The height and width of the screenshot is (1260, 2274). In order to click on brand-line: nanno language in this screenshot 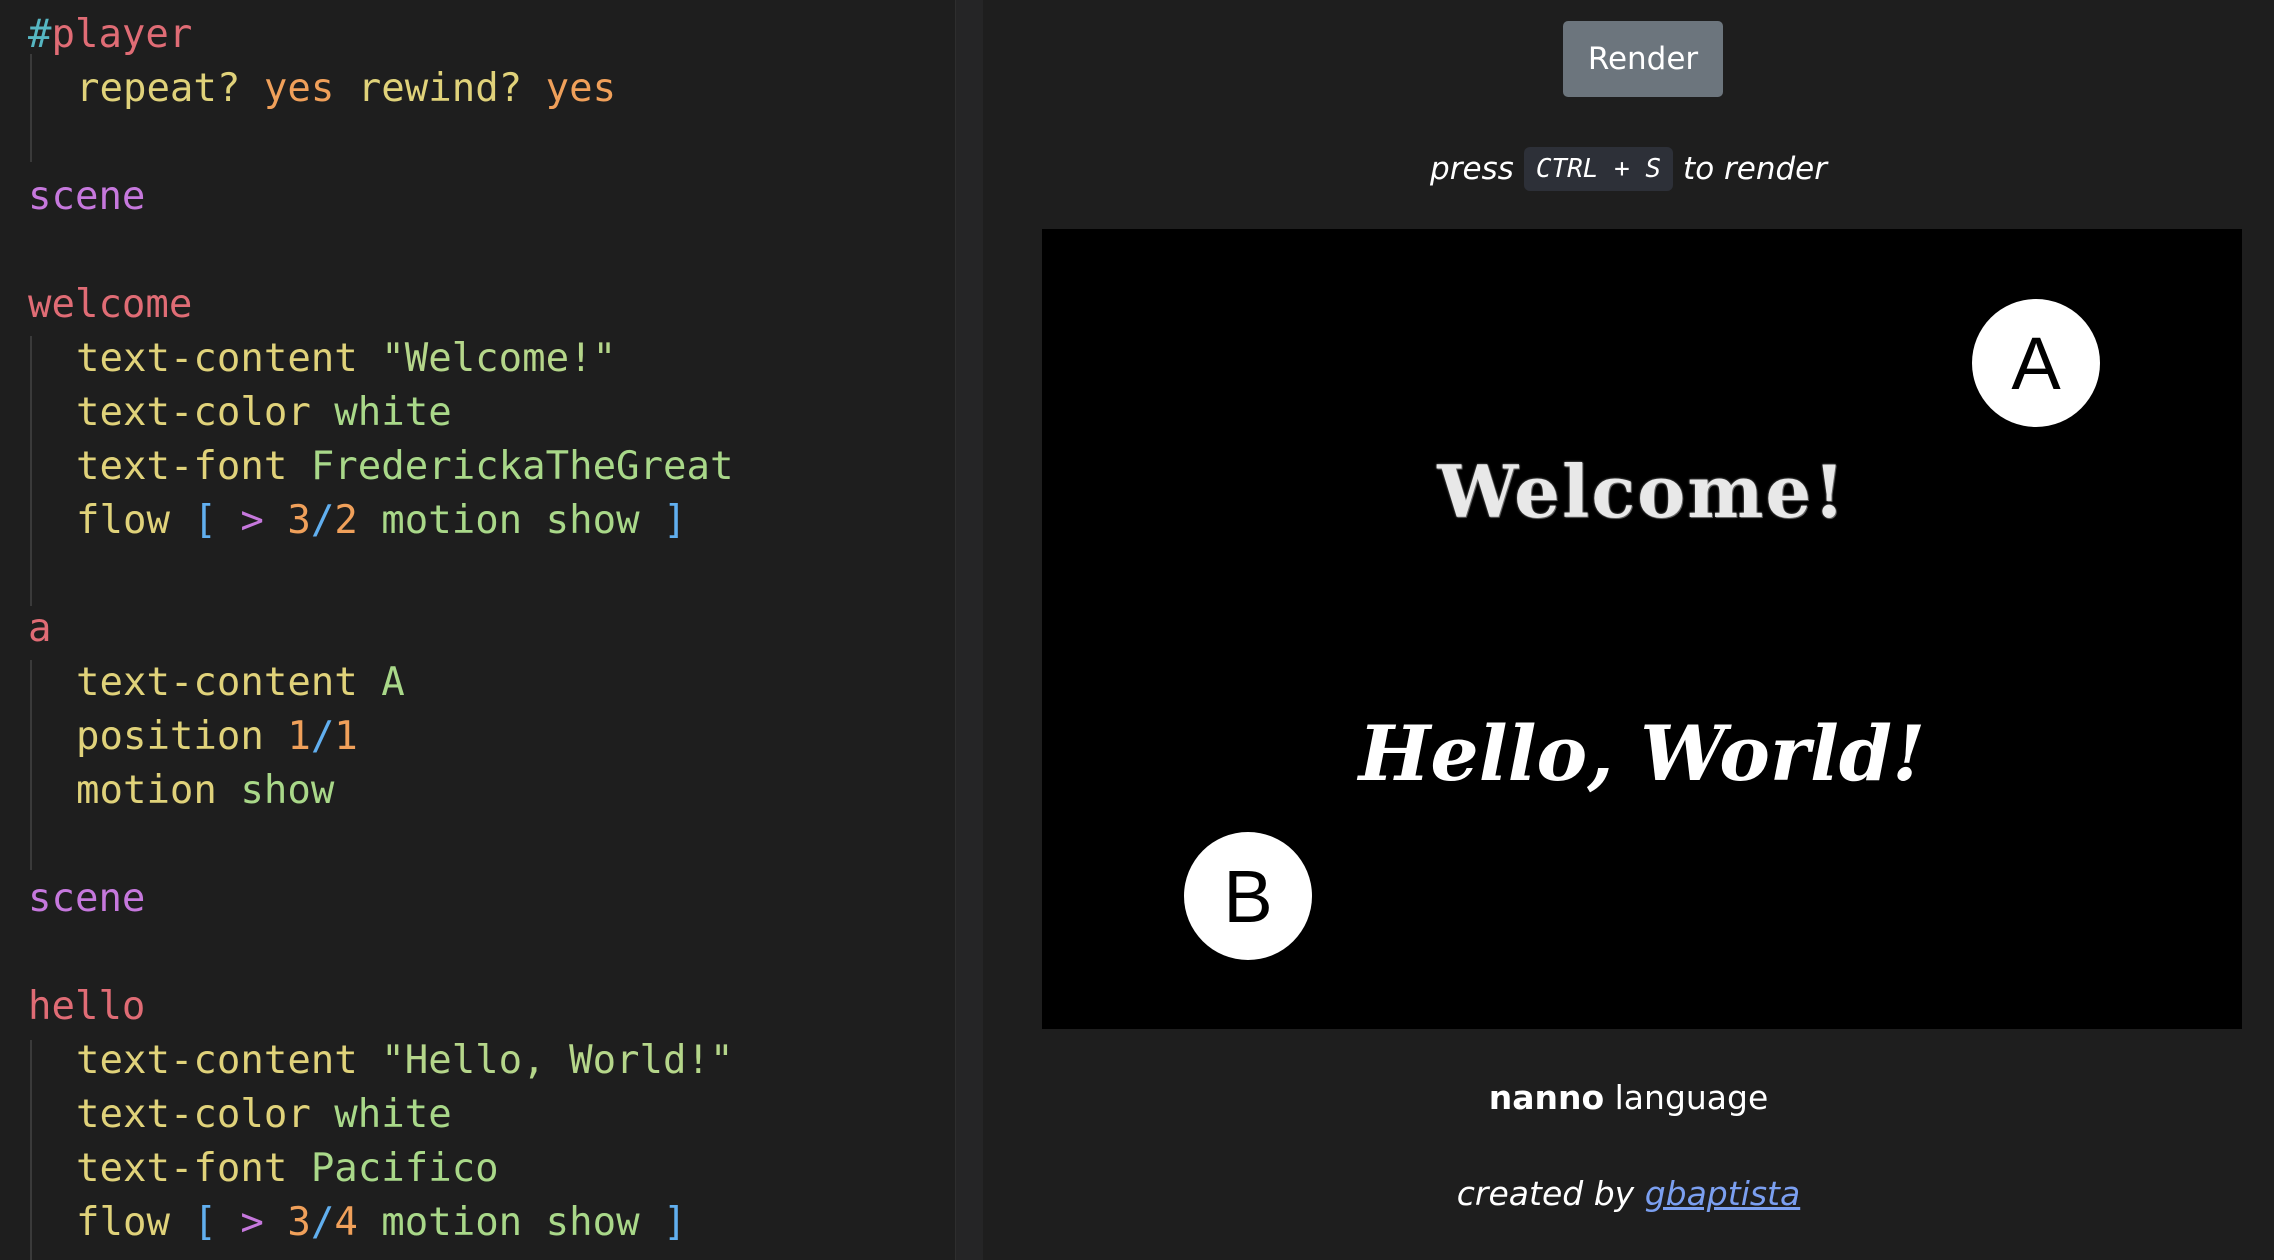, I will do `click(1628, 1098)`.